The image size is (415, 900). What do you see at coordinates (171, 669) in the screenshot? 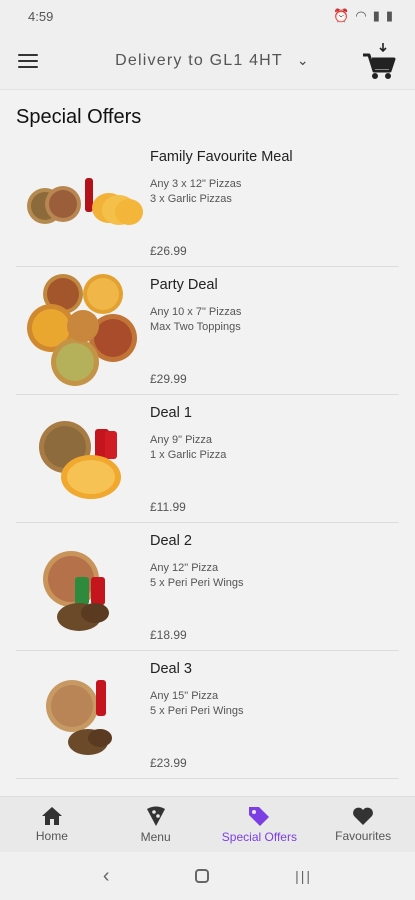
I see `offer-title: Deal 3` at bounding box center [171, 669].